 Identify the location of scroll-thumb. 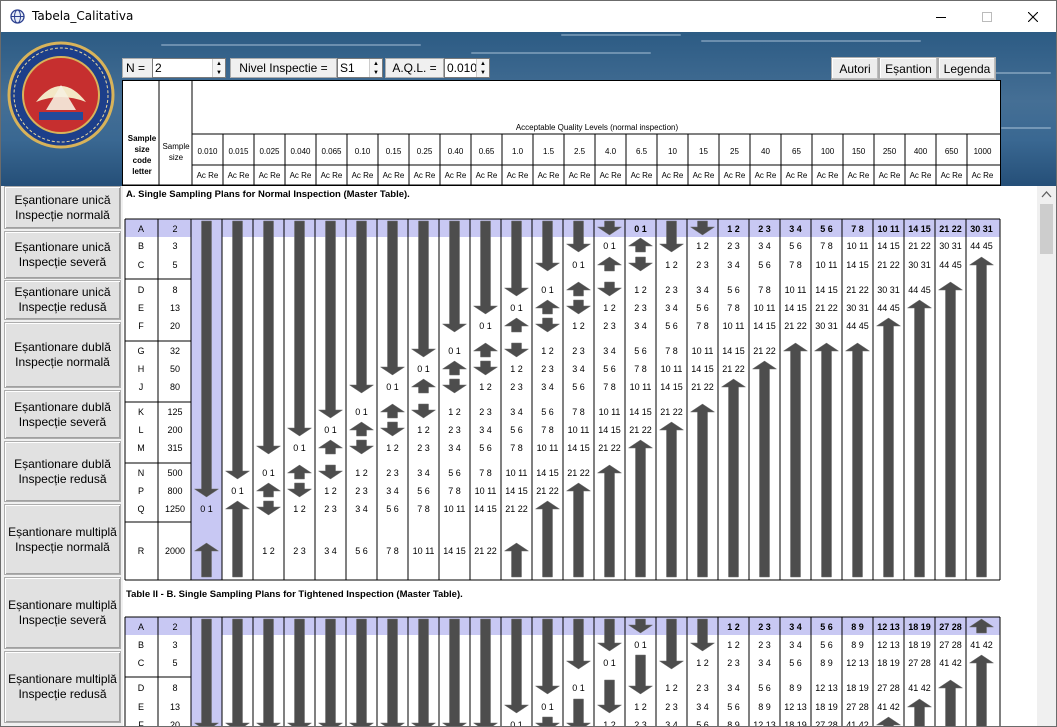
(1046, 229).